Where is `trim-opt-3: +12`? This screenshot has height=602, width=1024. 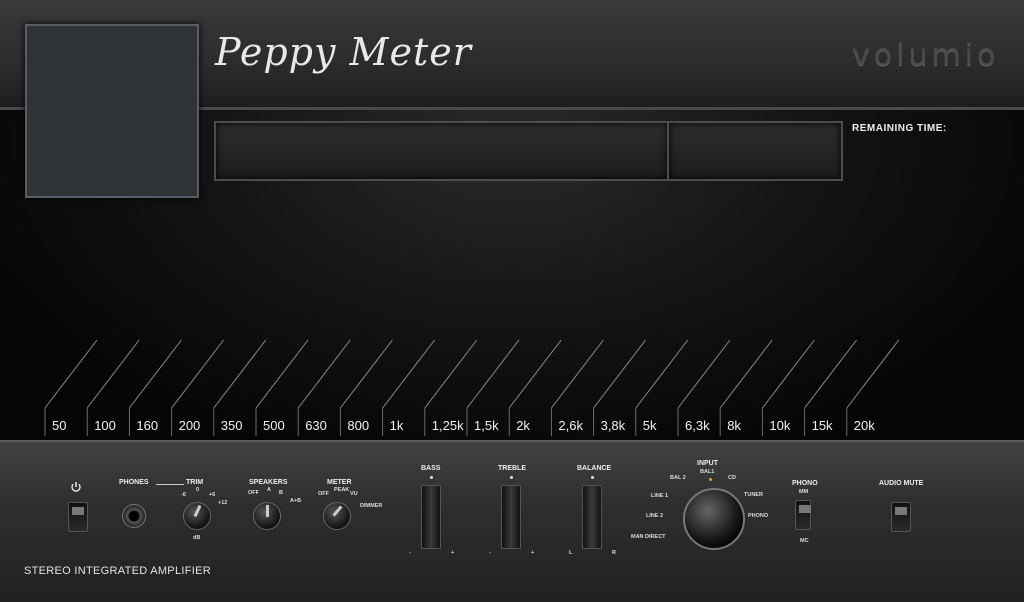
trim-opt-3: +12 is located at coordinates (223, 503).